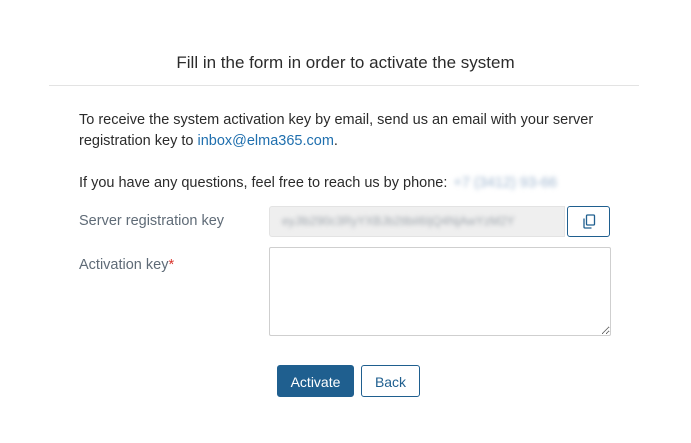 This screenshot has width=691, height=443. Describe the element at coordinates (390, 381) in the screenshot. I see `back-button: Back` at that location.